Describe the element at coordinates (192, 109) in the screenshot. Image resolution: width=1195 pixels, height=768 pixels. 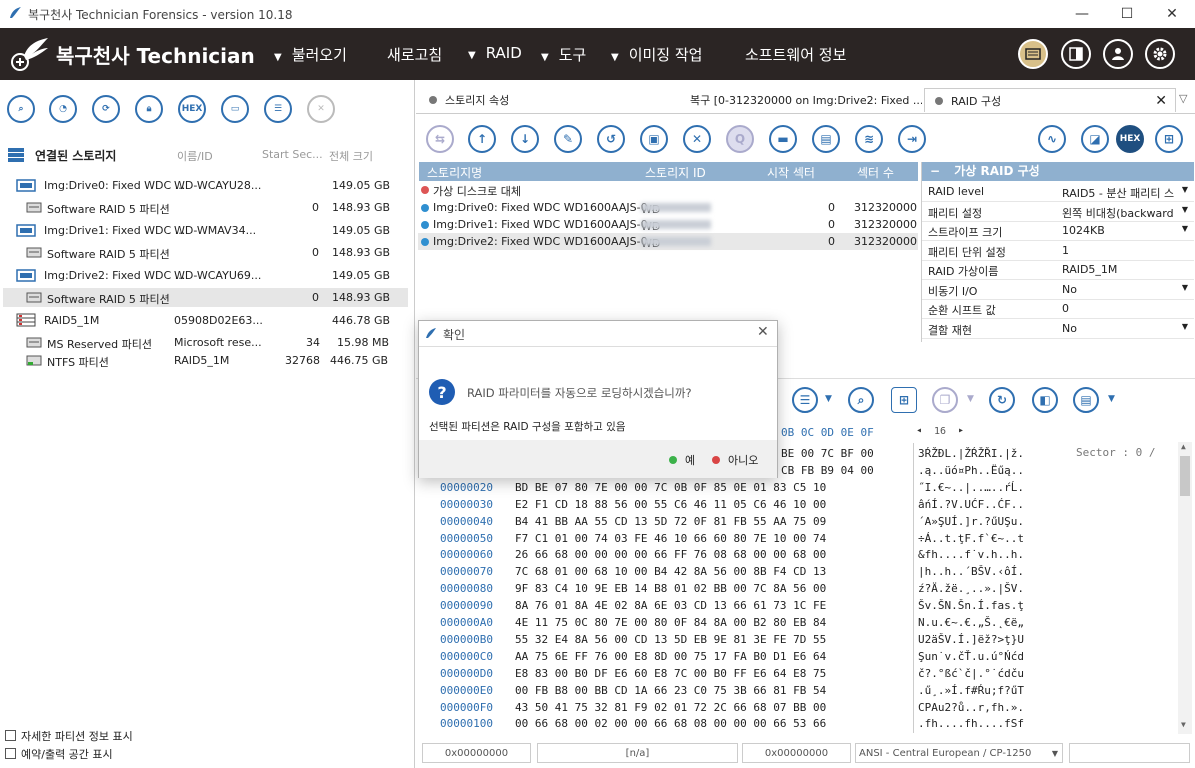
I see `hex-view-button: HEX` at that location.